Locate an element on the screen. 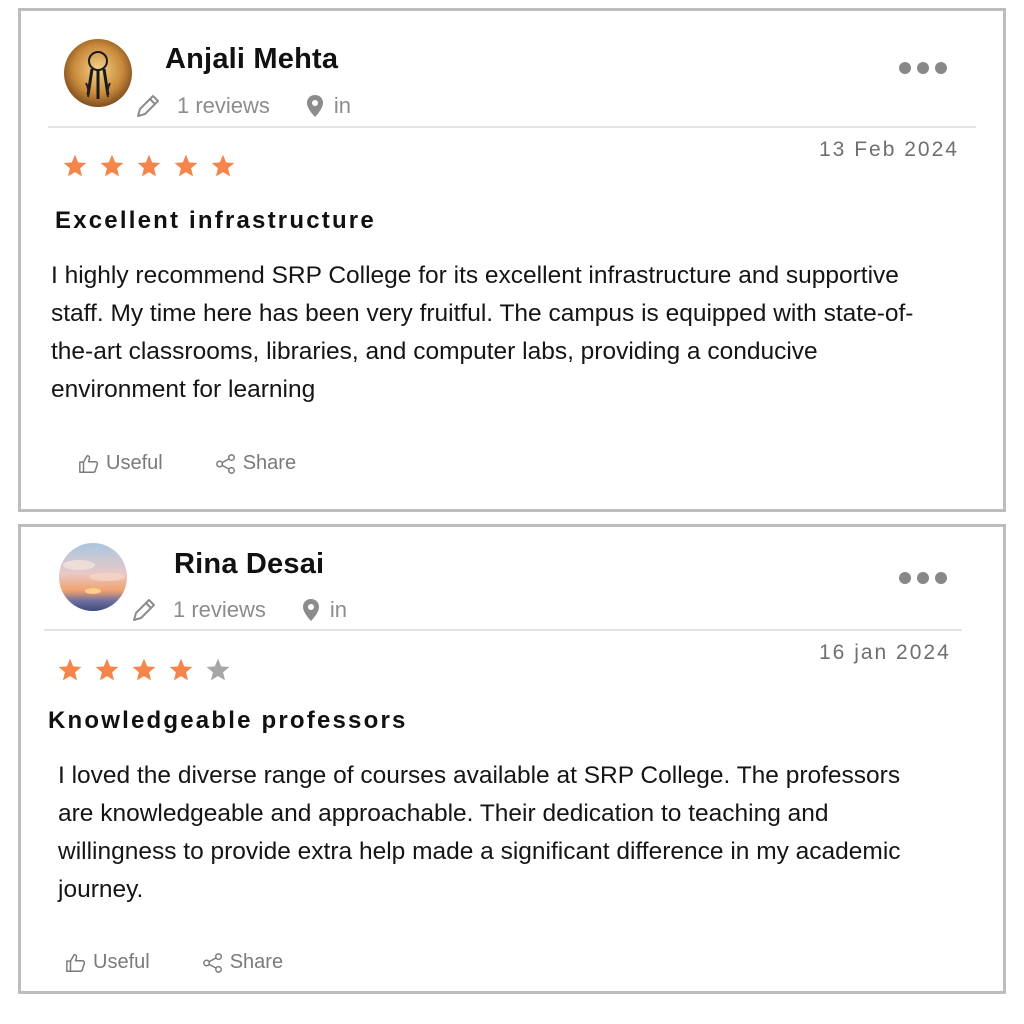  star-empty-icon is located at coordinates (218, 669).